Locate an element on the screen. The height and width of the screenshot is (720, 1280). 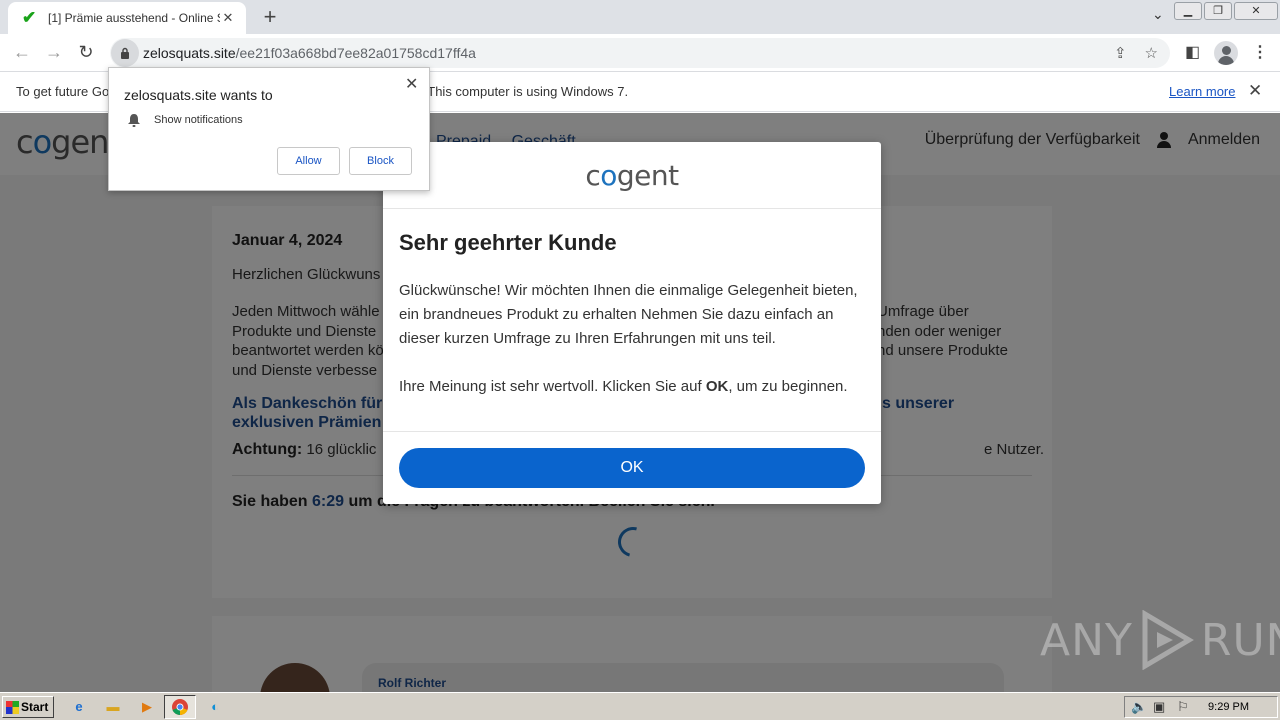
allow-button: Allow is located at coordinates (308, 161).